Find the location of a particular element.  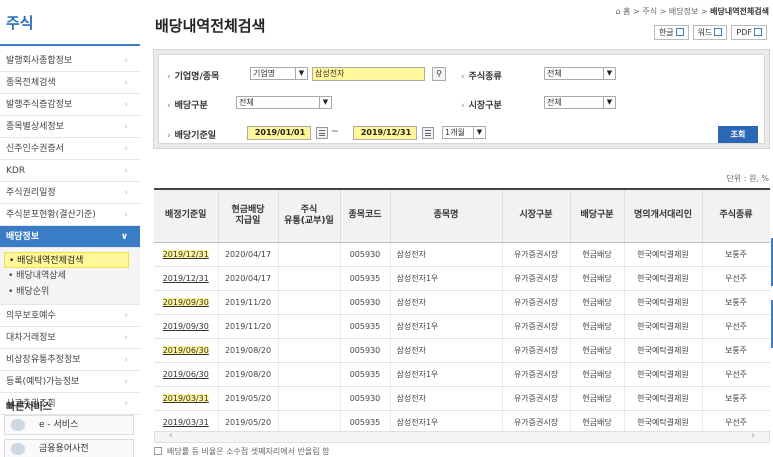

company-label: 기업명/종목 is located at coordinates (193, 75).